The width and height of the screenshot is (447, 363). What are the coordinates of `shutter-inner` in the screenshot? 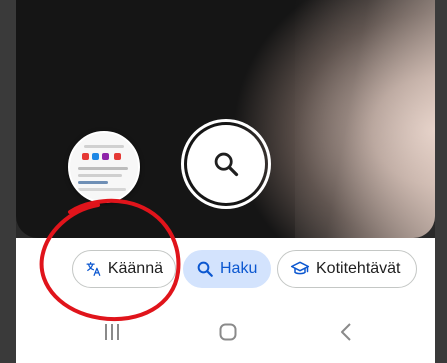 It's located at (226, 164).